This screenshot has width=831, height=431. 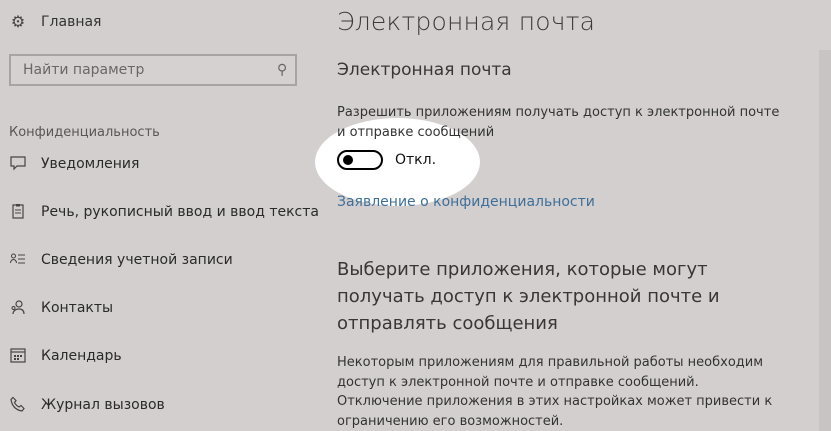 What do you see at coordinates (137, 260) in the screenshot?
I see `sidebar-item-label: Сведения учетной записи` at bounding box center [137, 260].